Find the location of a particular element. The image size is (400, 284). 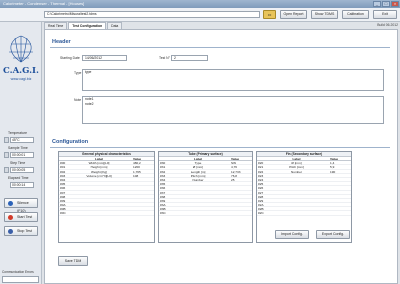

minimize-icon: _ is located at coordinates (377, 4).